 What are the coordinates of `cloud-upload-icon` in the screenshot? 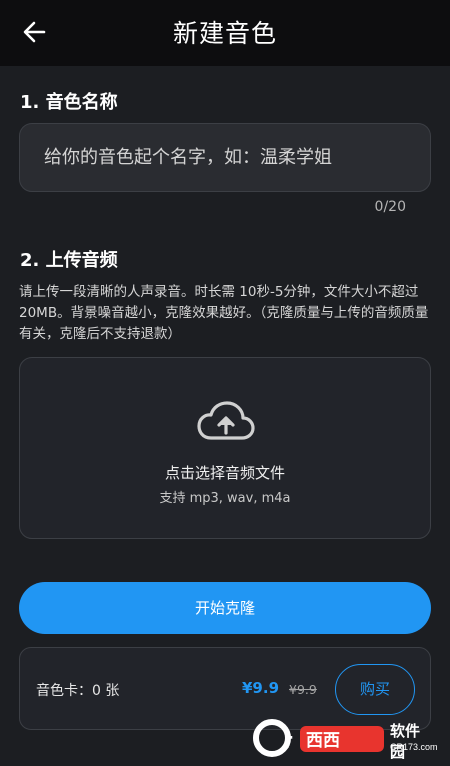 It's located at (226, 420).